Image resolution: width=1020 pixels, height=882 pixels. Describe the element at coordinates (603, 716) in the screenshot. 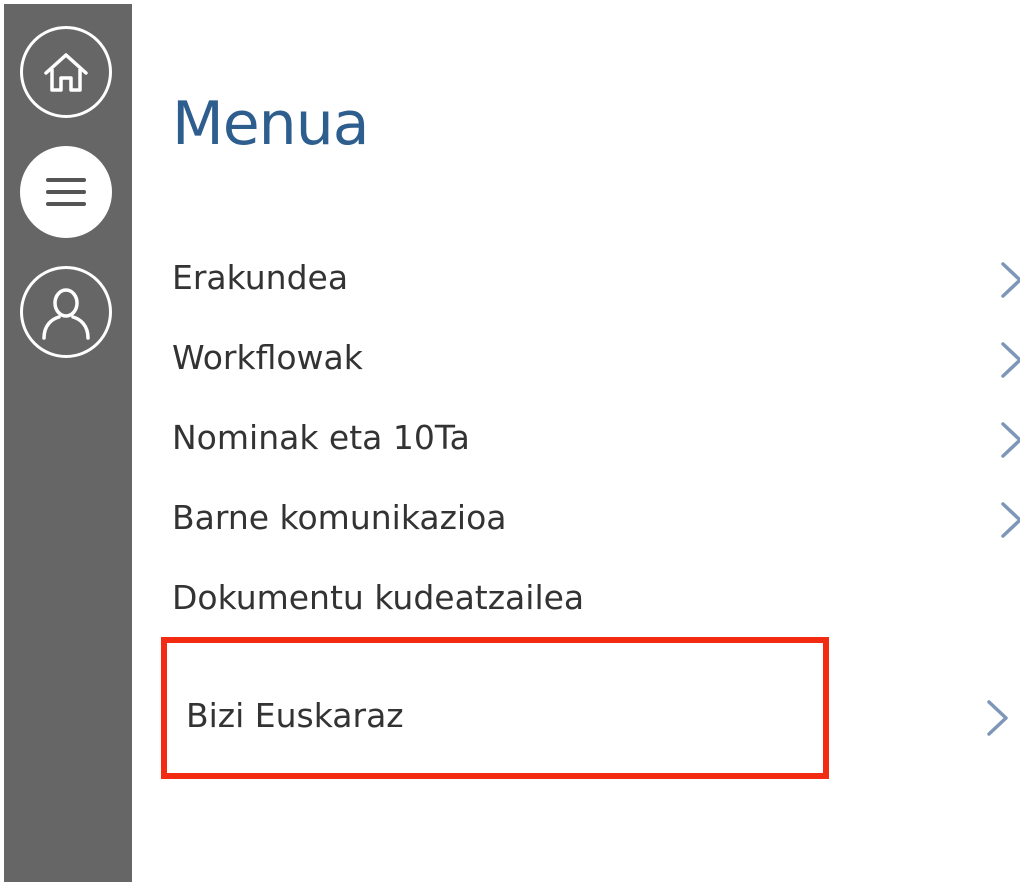

I see `menu-item-bizi-euskaraz: Bizi Euskaraz` at that location.